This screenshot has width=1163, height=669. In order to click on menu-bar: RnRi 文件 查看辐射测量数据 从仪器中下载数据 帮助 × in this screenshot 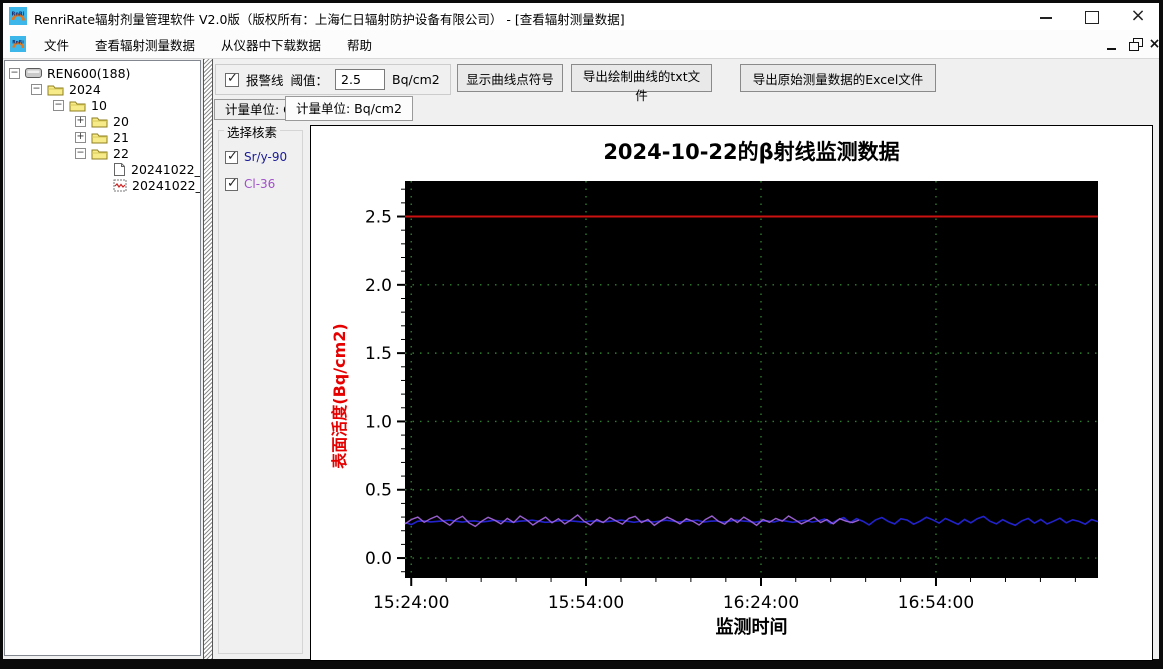, I will do `click(581, 44)`.